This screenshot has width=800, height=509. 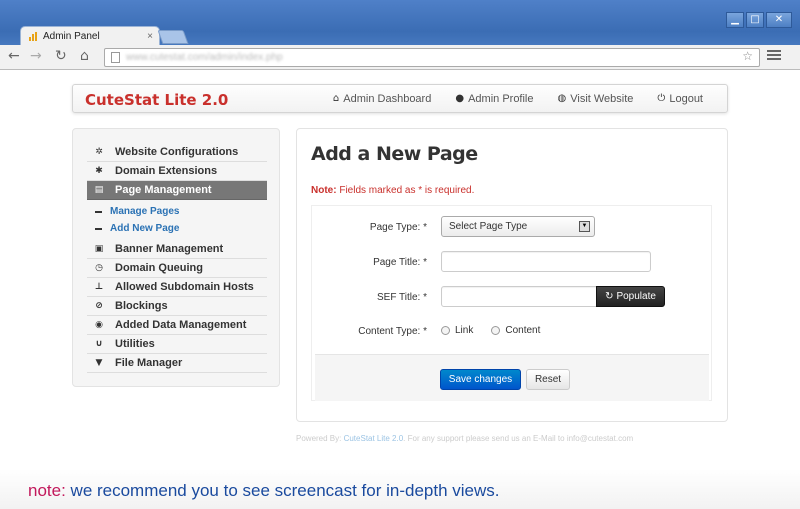 What do you see at coordinates (392, 331) in the screenshot?
I see `content-type-label: Content Type: *` at bounding box center [392, 331].